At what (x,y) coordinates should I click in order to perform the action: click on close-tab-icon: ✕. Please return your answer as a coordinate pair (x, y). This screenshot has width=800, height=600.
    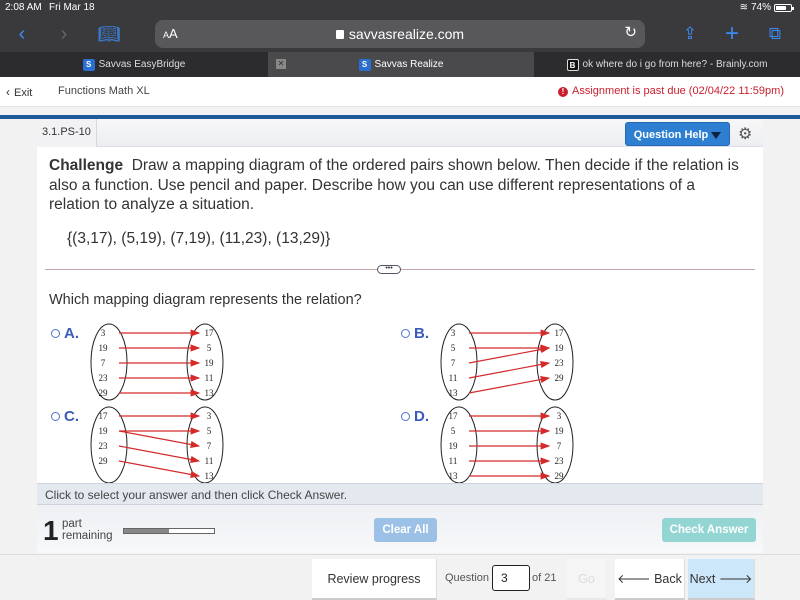
    Looking at the image, I should click on (281, 64).